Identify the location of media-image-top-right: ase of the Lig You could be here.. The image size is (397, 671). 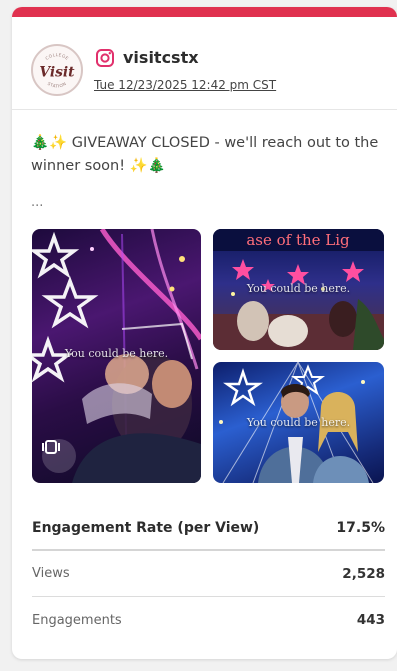
(298, 289).